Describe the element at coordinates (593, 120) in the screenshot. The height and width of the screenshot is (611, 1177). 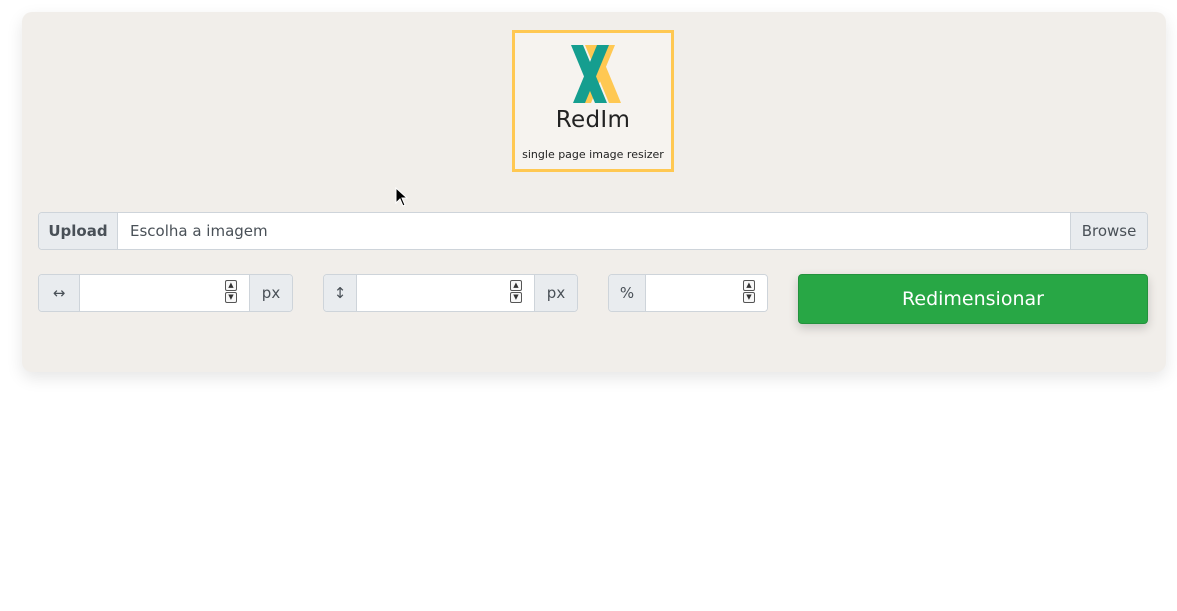
I see `logo-title: RedIm` at that location.